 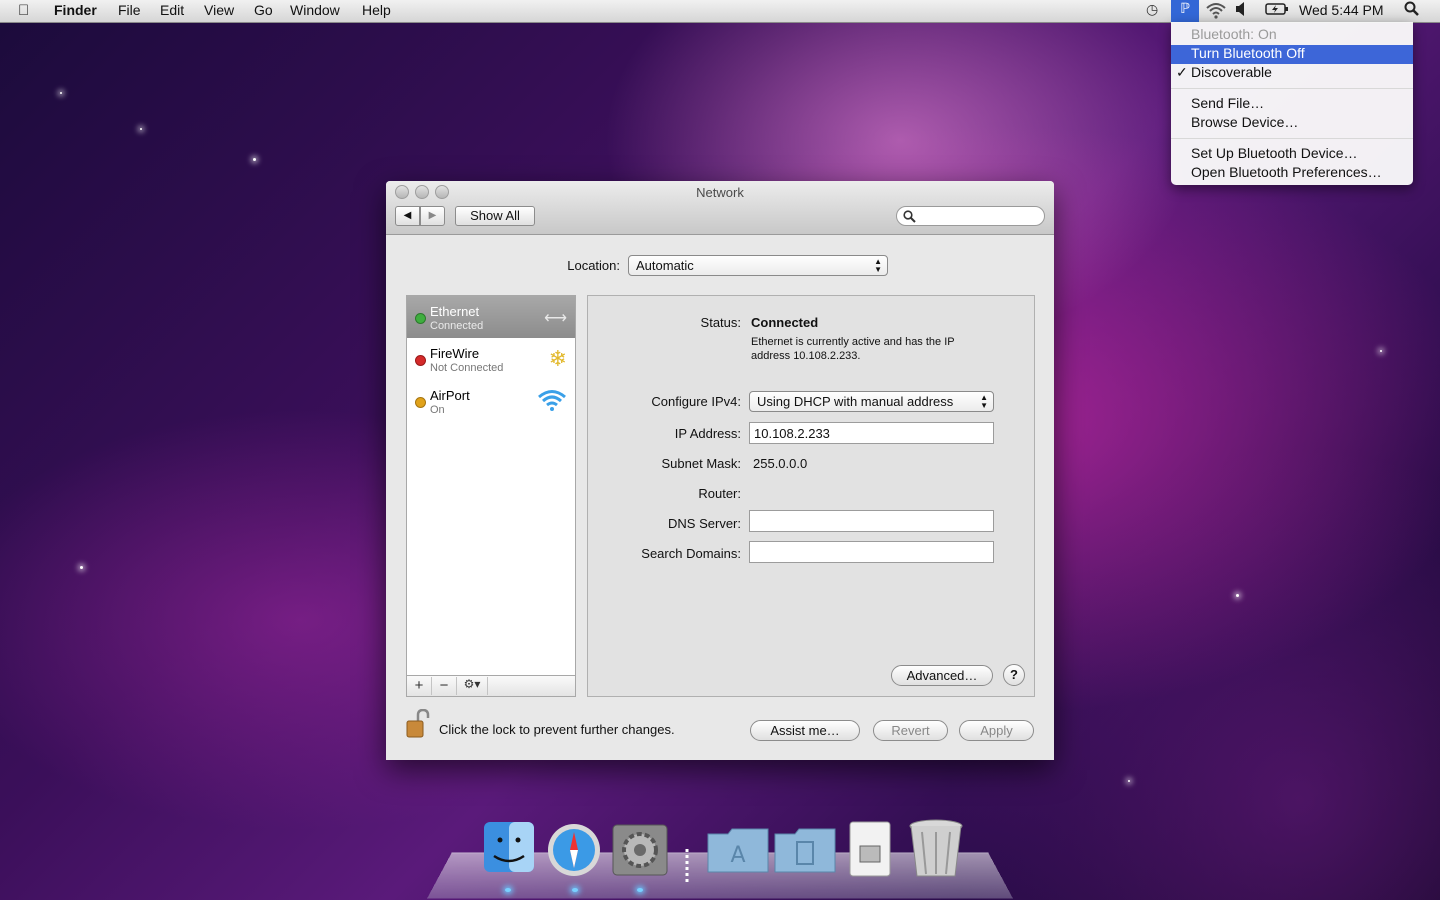 I want to click on airport-wifi-icon, so click(x=552, y=403).